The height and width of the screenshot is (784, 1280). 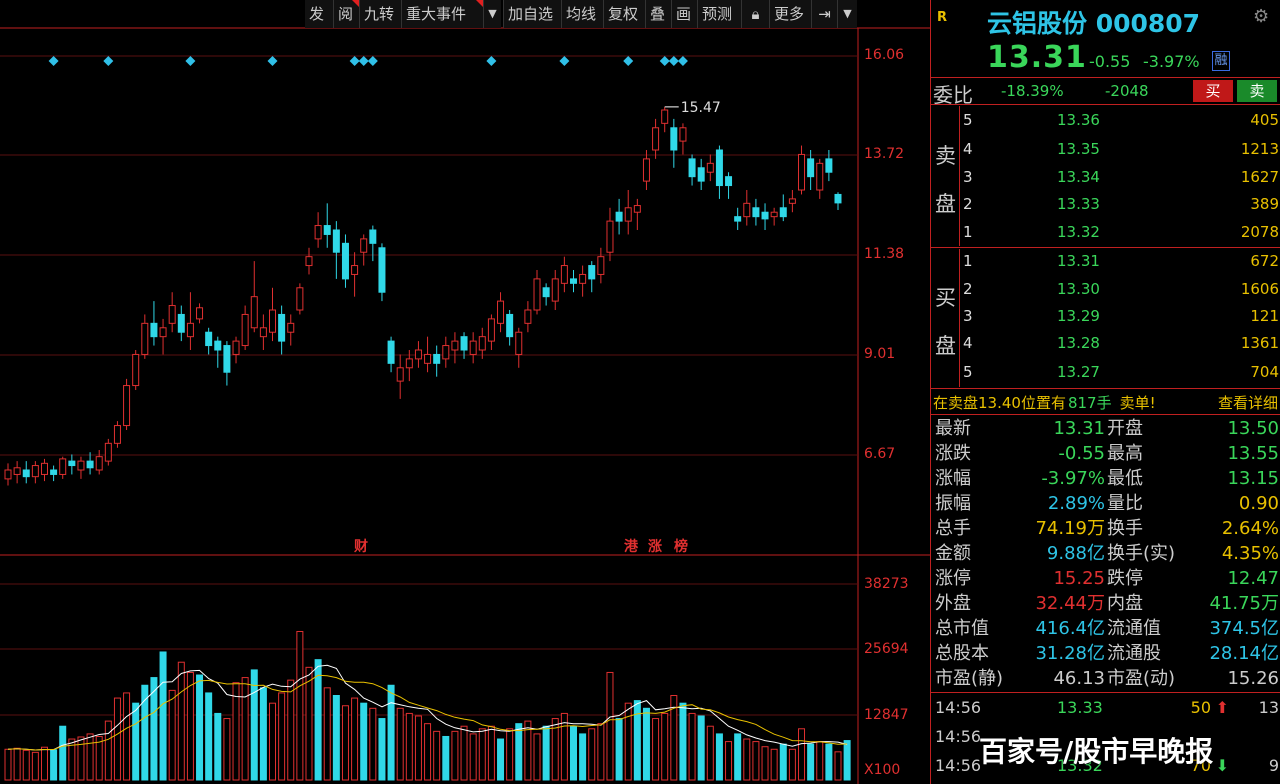 I want to click on bid-row-4: 4 13.28 1361, so click(x=1105, y=343).